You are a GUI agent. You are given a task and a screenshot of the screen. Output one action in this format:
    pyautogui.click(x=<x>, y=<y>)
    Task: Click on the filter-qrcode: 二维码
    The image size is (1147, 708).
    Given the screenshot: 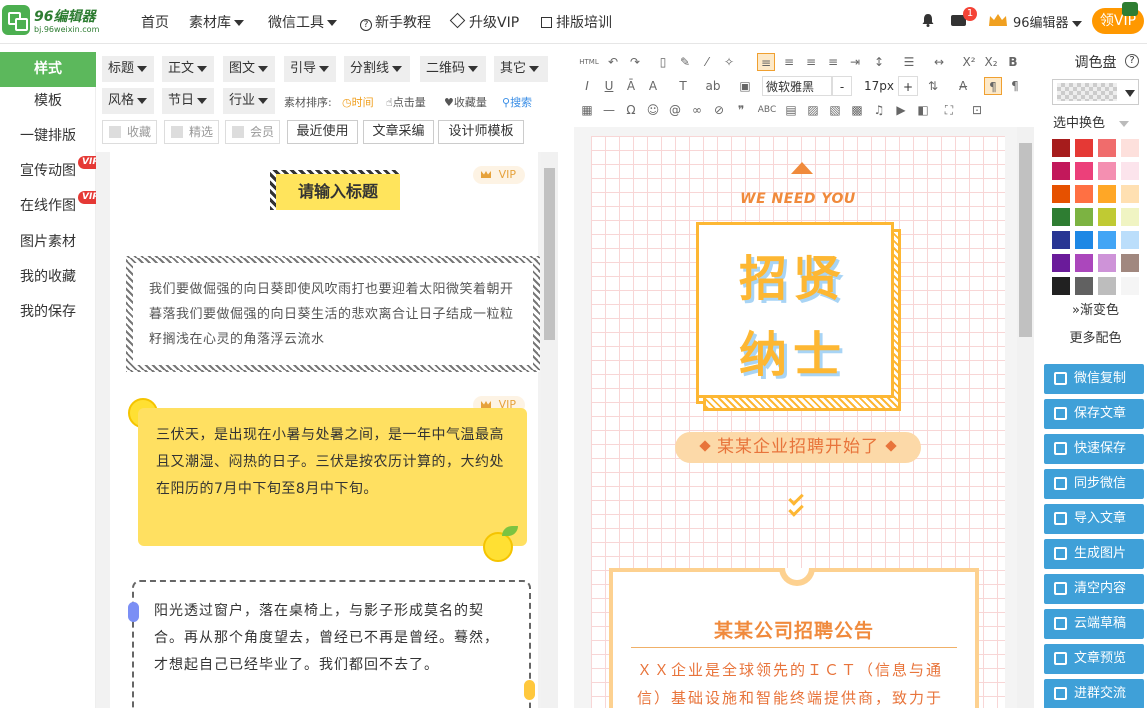 What is the action you would take?
    pyautogui.click(x=453, y=69)
    